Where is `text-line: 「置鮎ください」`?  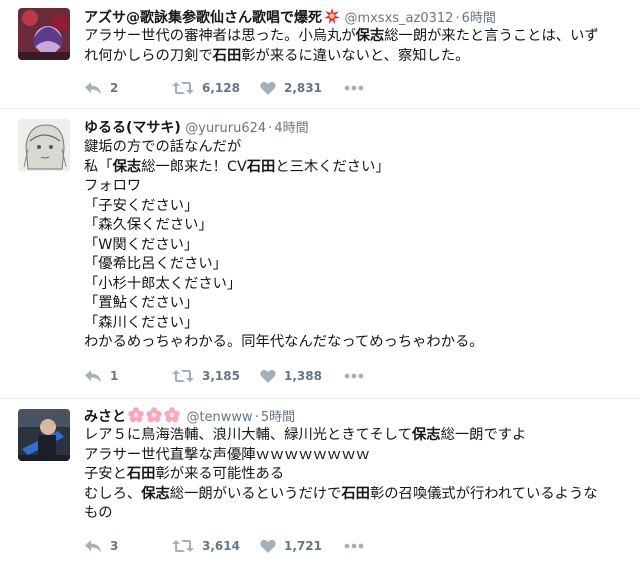
text-line: 「置鮎ください」 is located at coordinates (141, 303).